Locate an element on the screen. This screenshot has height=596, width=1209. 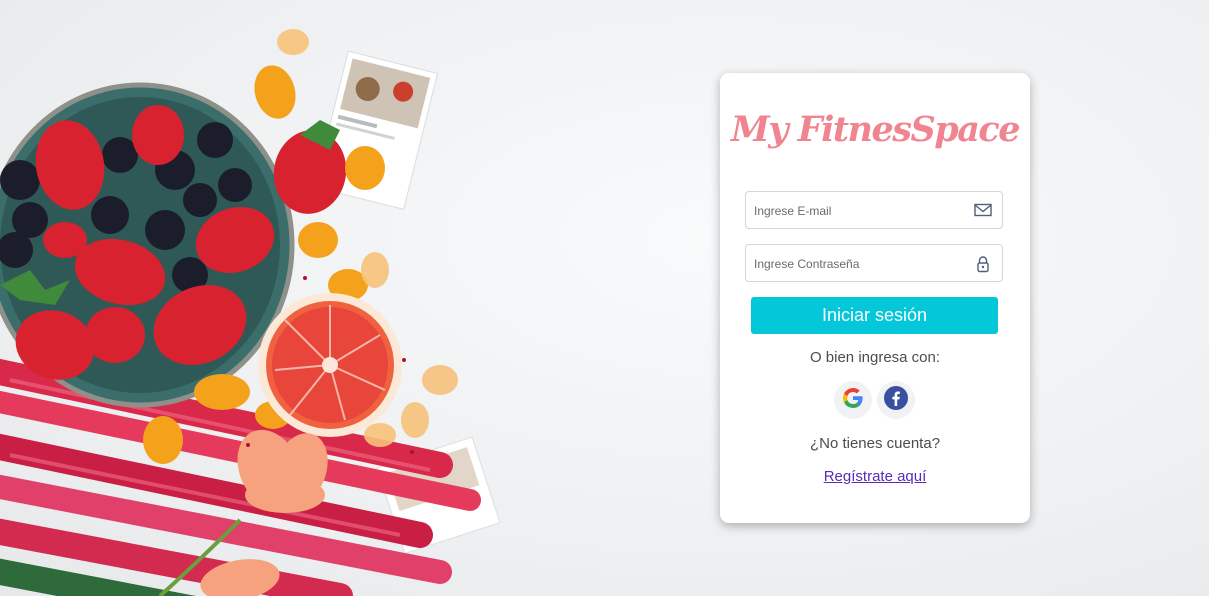
password-field is located at coordinates (874, 263).